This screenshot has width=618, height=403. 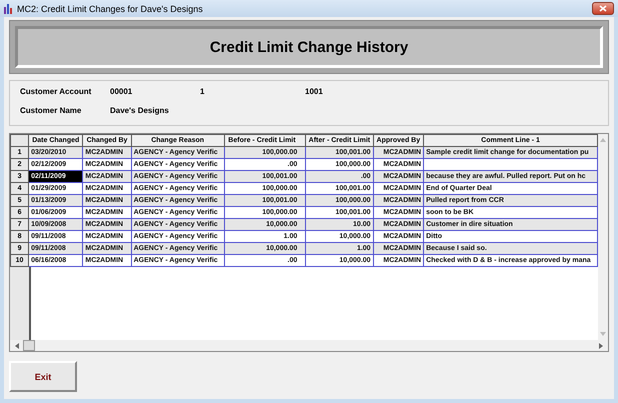 I want to click on field-label: Customer Name, so click(x=51, y=110).